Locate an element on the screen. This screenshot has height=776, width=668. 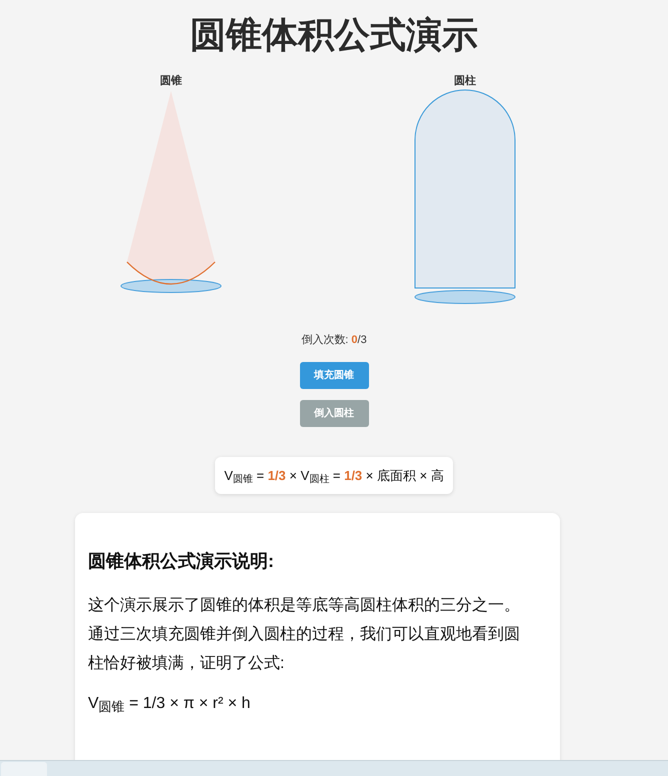
shape-label: 圆锥 is located at coordinates (171, 81).